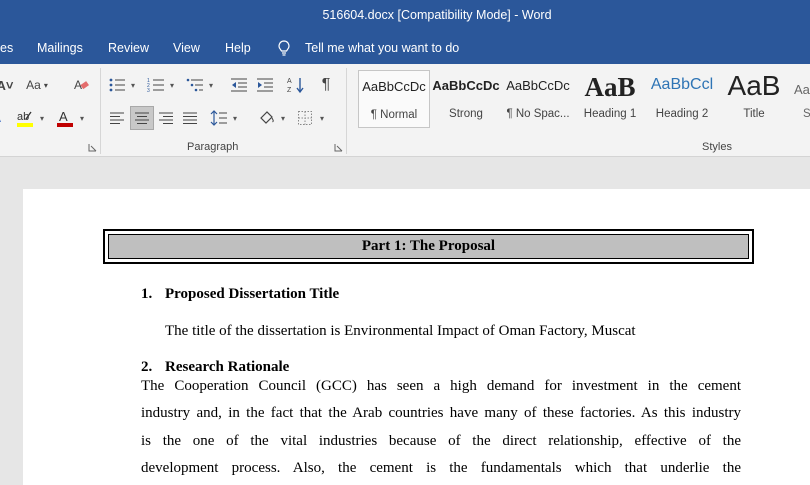  Describe the element at coordinates (60, 48) in the screenshot. I see `tab-mailings: Mailings` at that location.